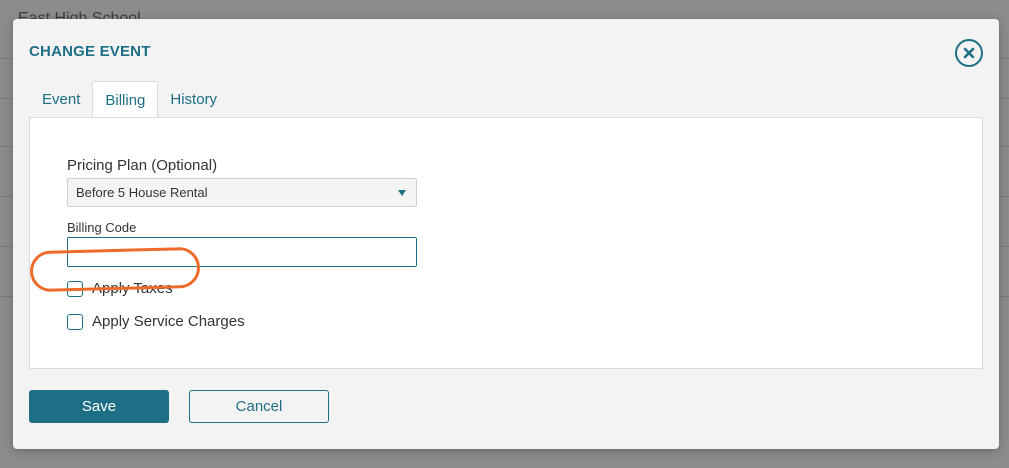  Describe the element at coordinates (125, 99) in the screenshot. I see `tab-billing: Billing` at that location.